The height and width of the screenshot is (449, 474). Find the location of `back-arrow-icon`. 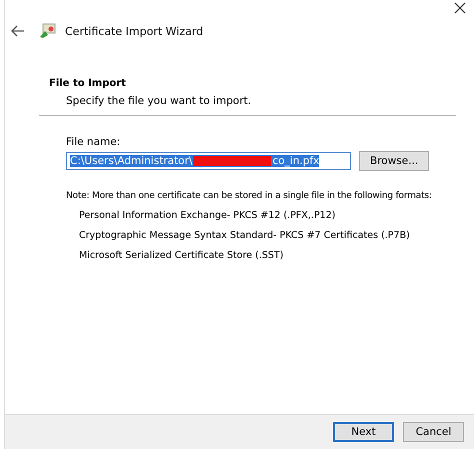

back-arrow-icon is located at coordinates (18, 31).